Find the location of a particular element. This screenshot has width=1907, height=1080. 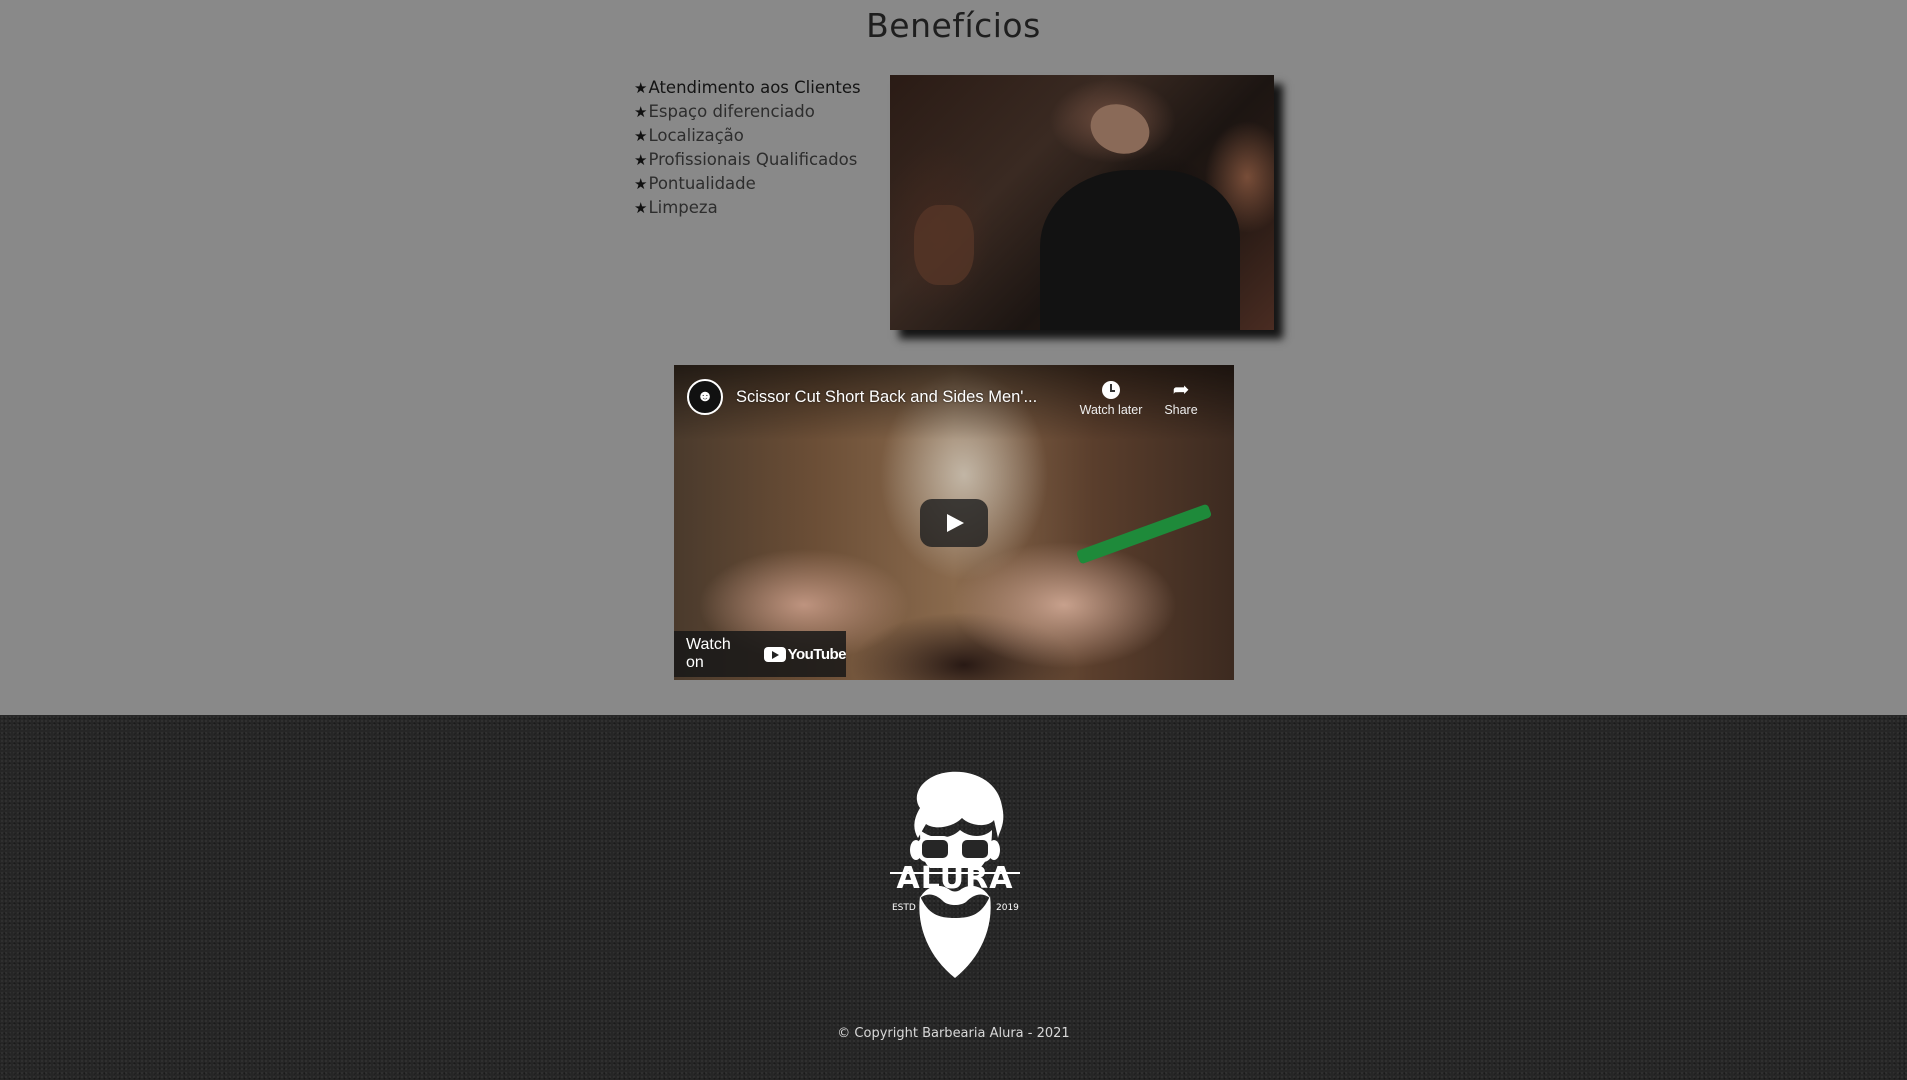

clock-icon is located at coordinates (1111, 390).